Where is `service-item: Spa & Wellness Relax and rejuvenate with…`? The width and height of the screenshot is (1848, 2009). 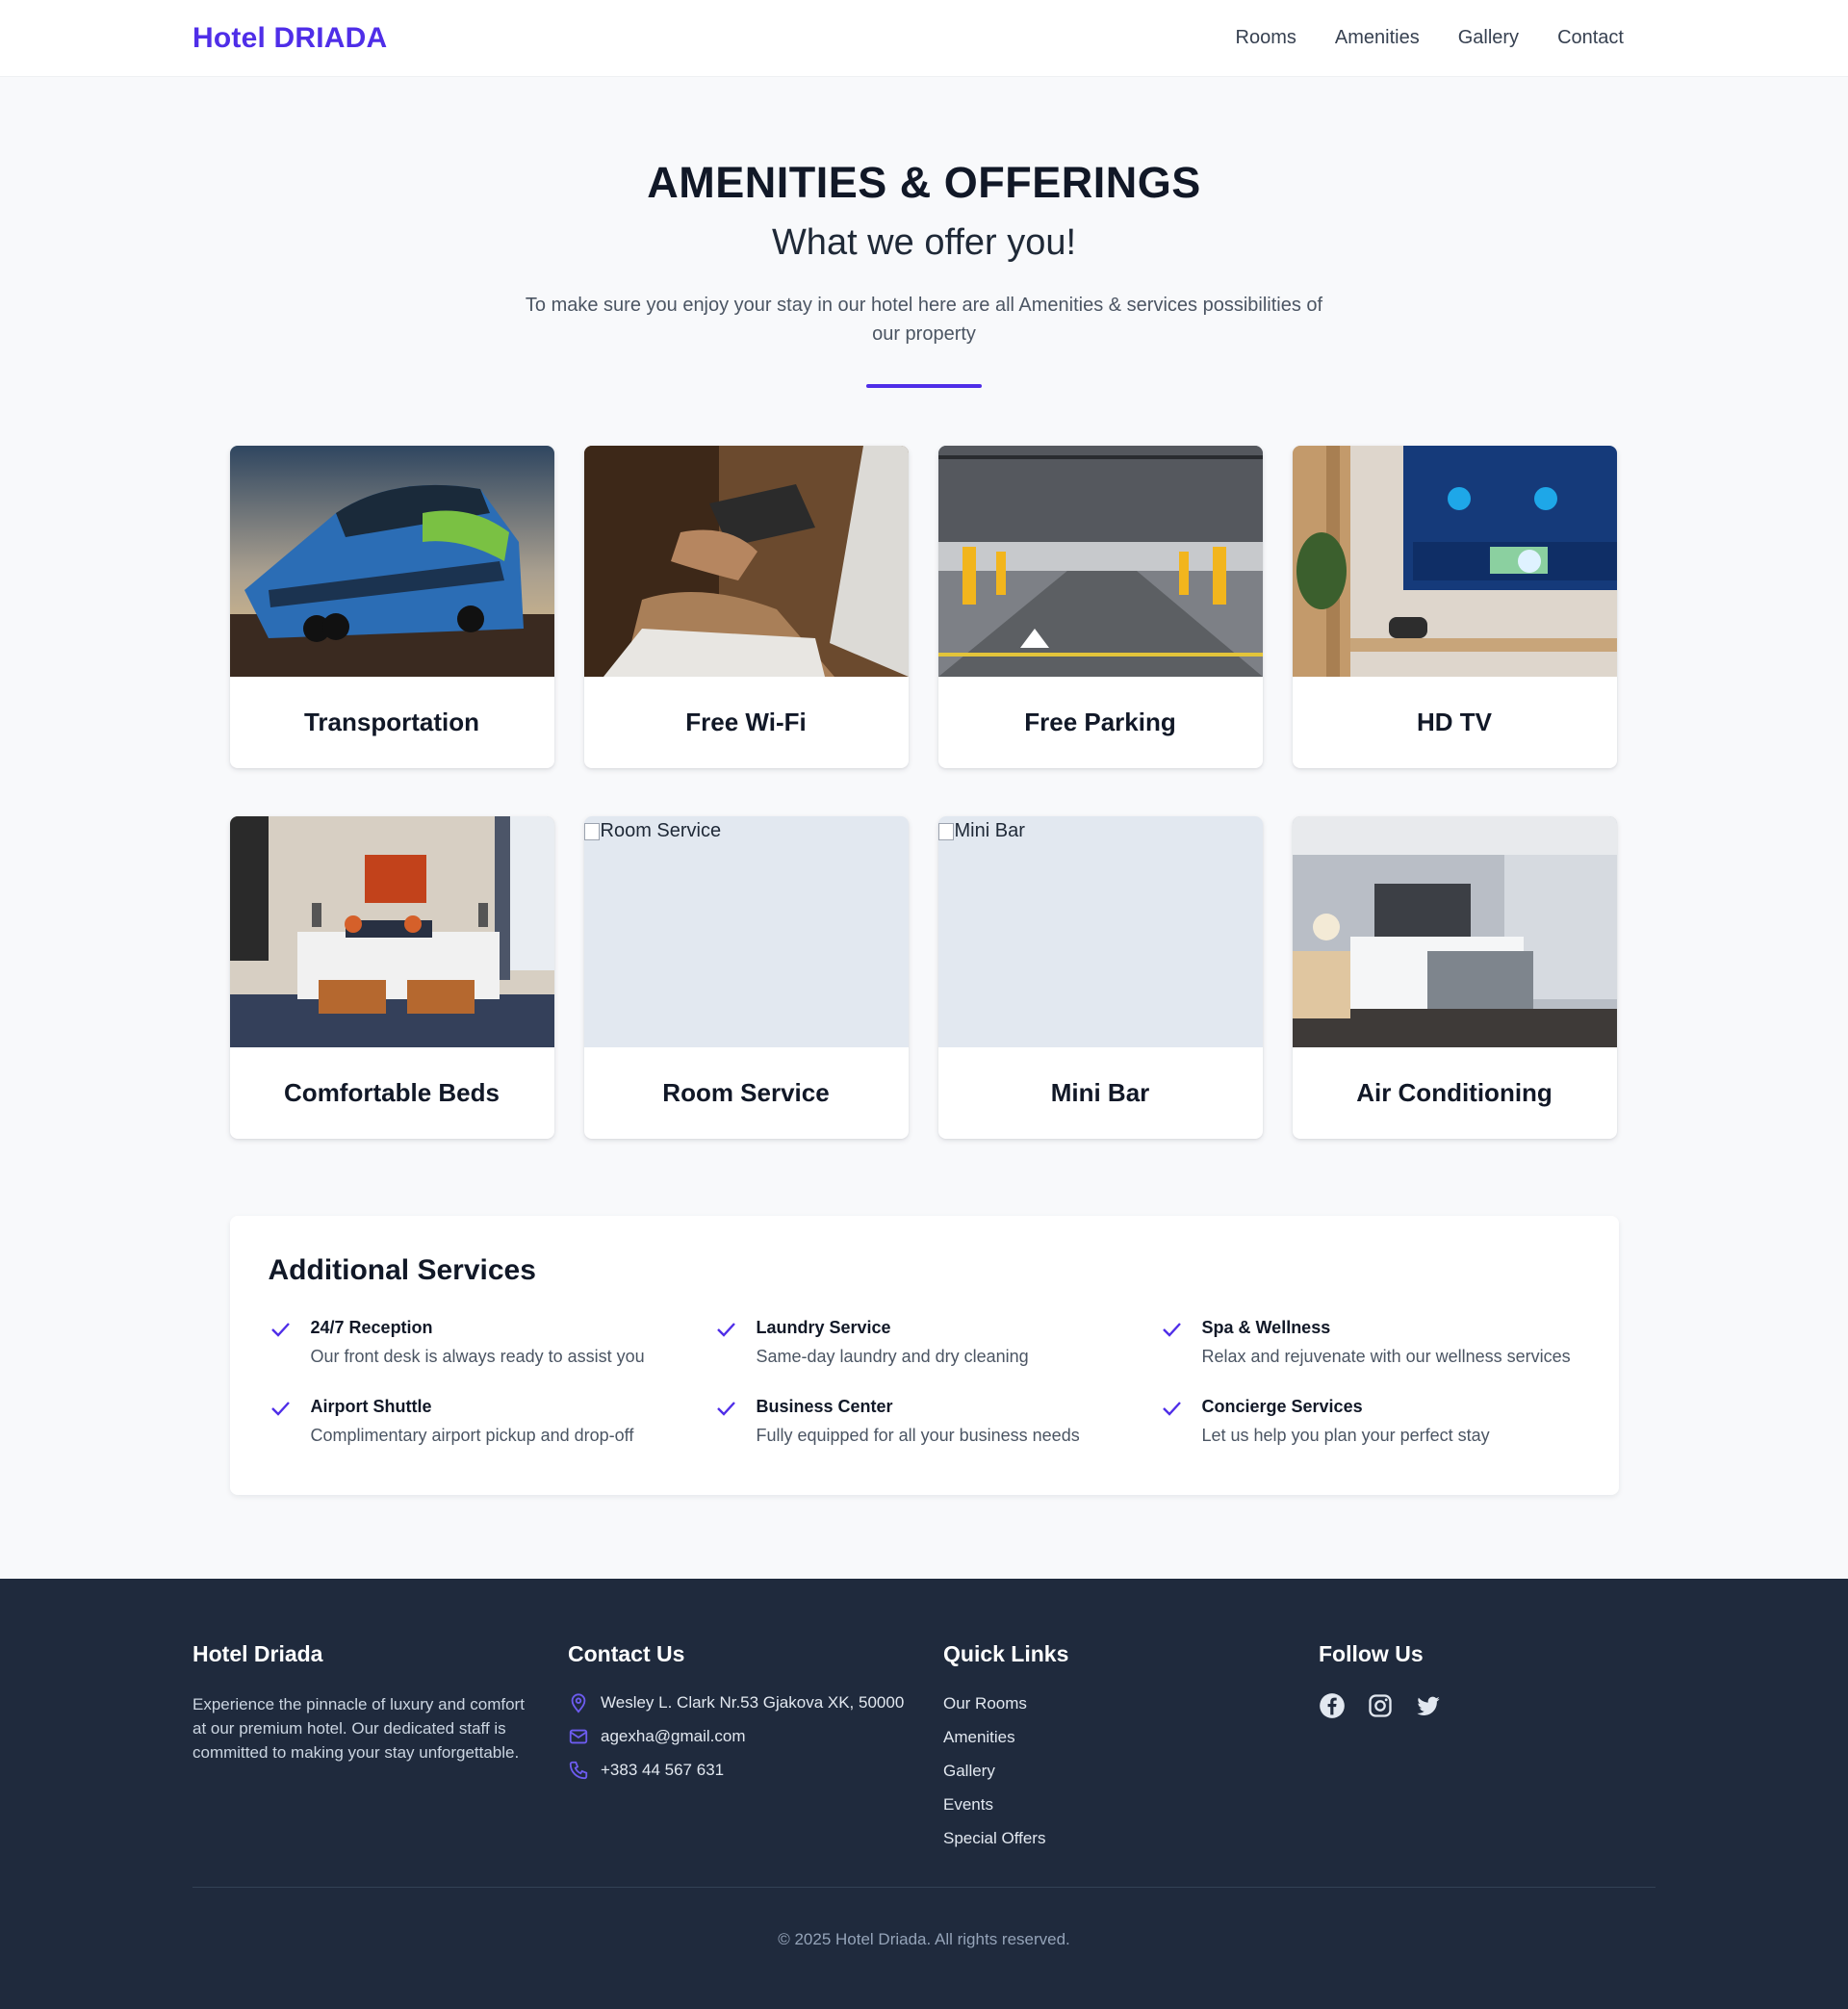 service-item: Spa & Wellness Relax and rejuvenate with… is located at coordinates (1382, 1342).